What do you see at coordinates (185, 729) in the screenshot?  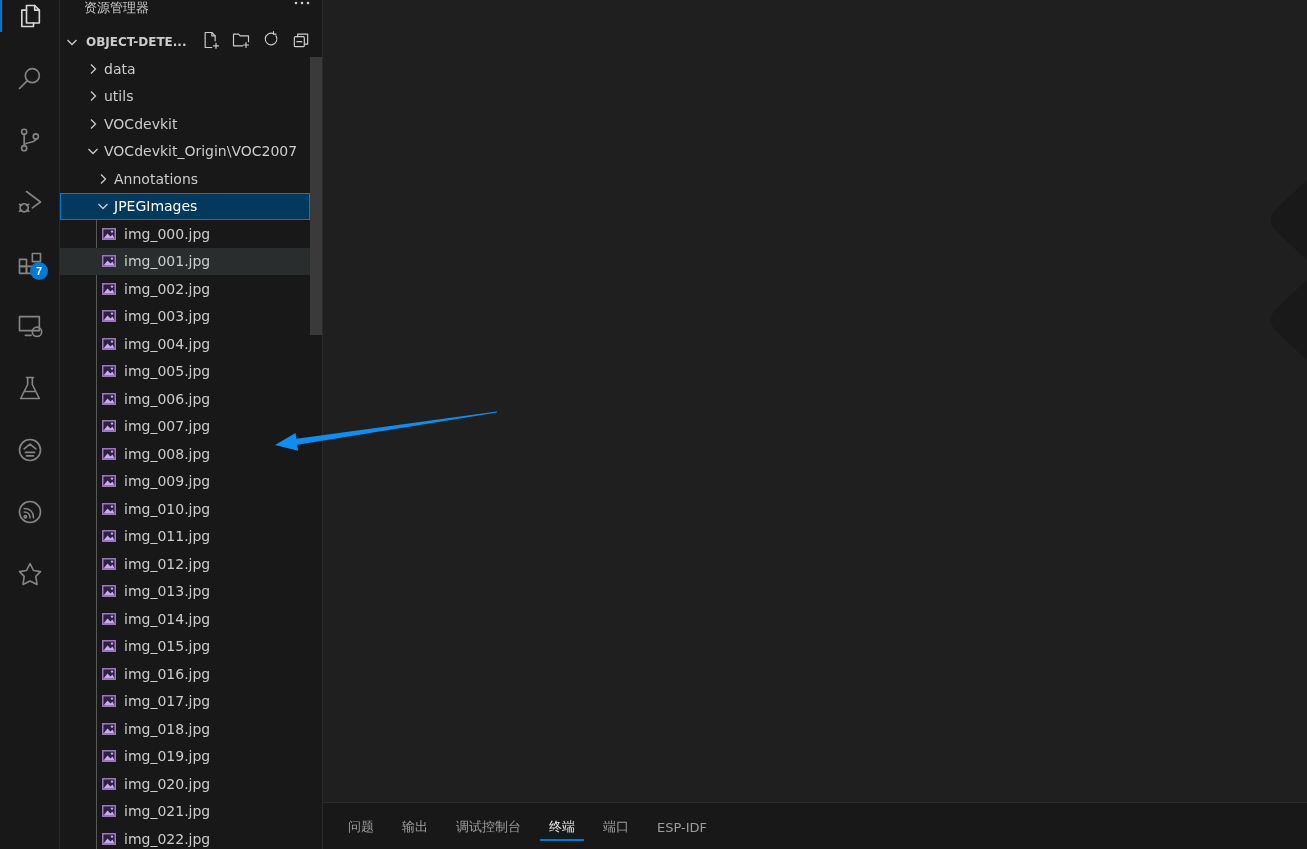 I see `file-item: img_018.jpg` at bounding box center [185, 729].